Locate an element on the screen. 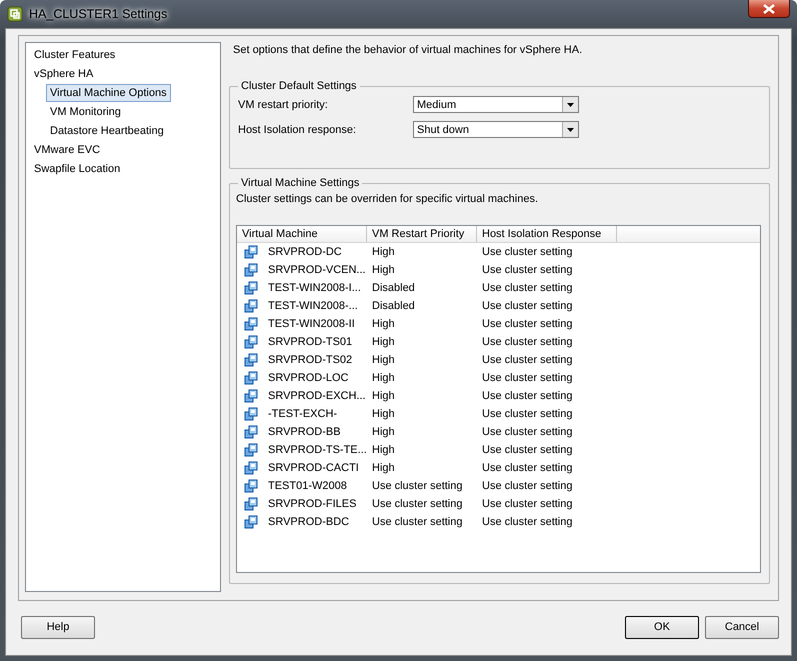 This screenshot has width=797, height=661. close-button is located at coordinates (769, 9).